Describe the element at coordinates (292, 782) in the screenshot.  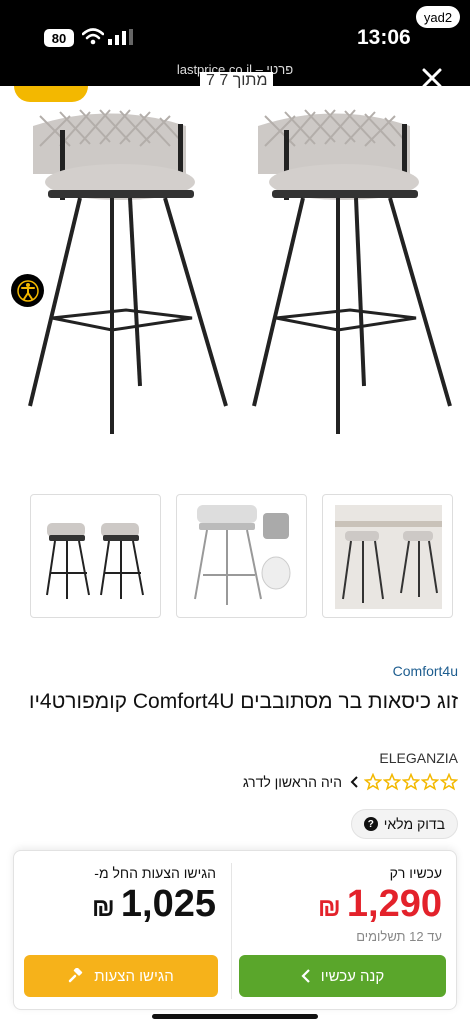
I see `first-review-link: היה הראשון לדרג` at that location.